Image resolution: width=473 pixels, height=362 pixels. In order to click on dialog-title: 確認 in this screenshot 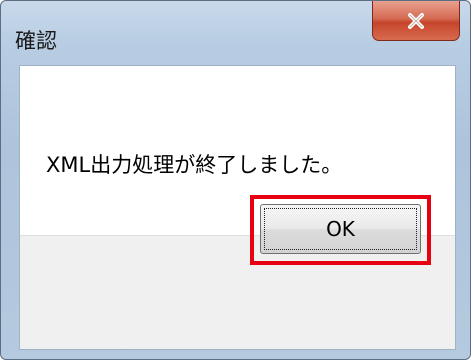, I will do `click(36, 41)`.